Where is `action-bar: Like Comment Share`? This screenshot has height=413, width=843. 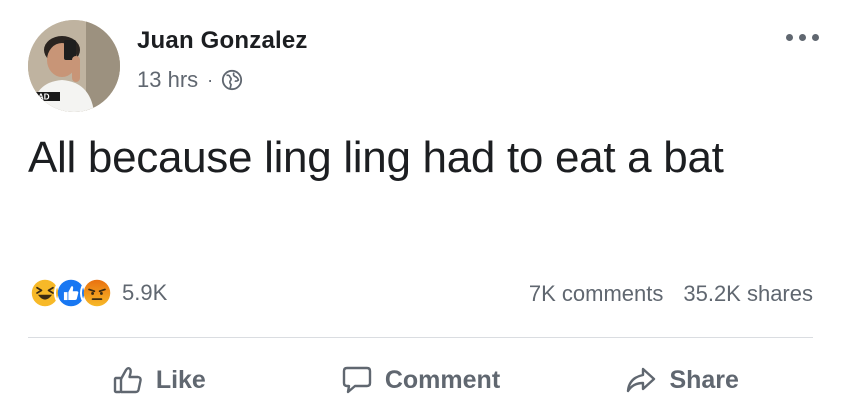 action-bar: Like Comment Share is located at coordinates (420, 380).